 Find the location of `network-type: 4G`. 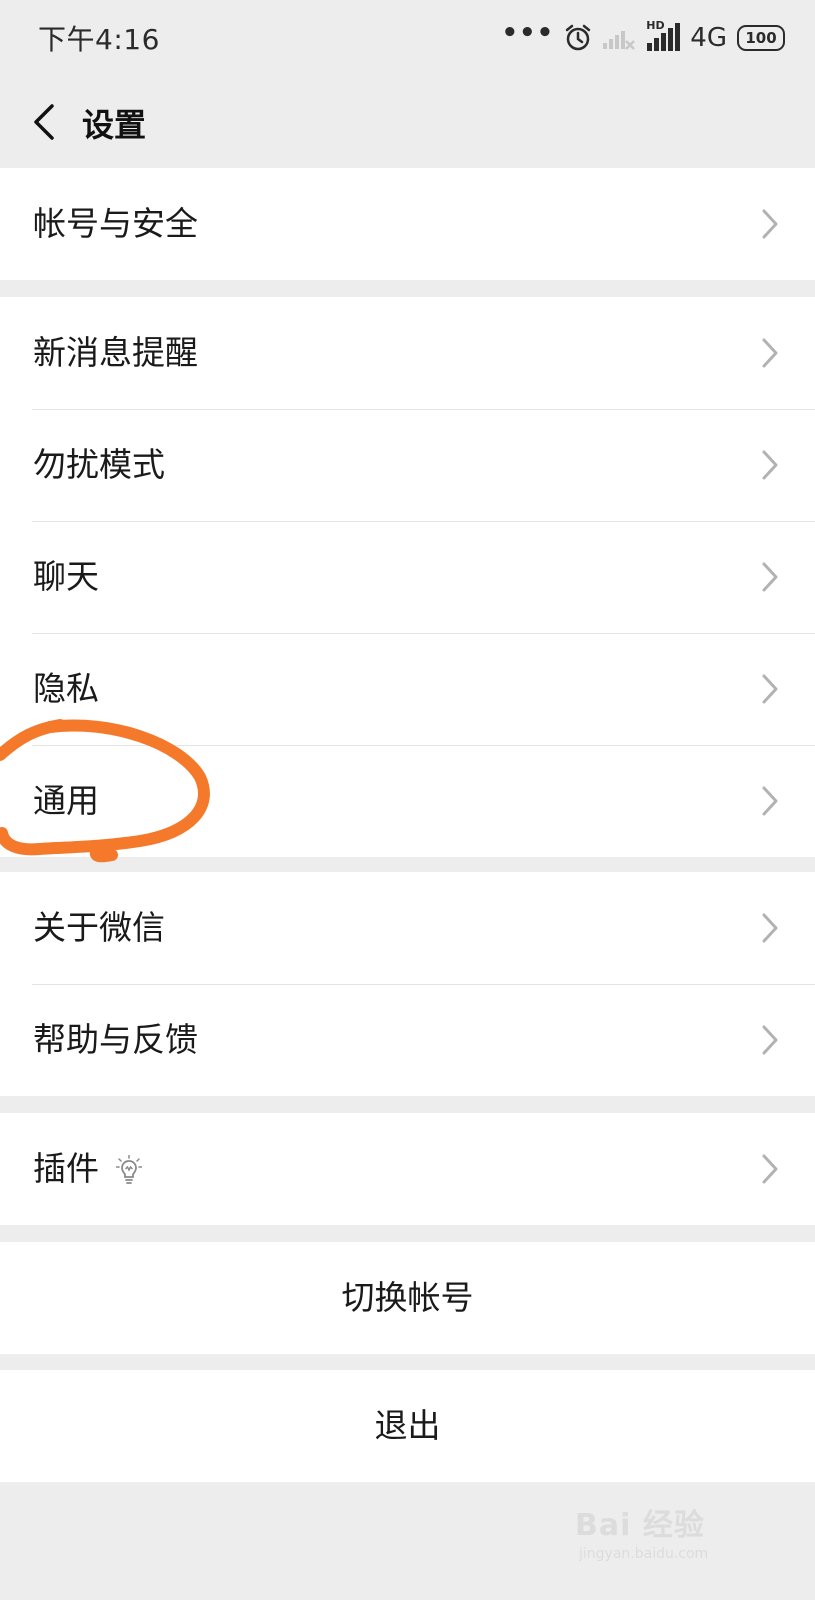

network-type: 4G is located at coordinates (708, 38).